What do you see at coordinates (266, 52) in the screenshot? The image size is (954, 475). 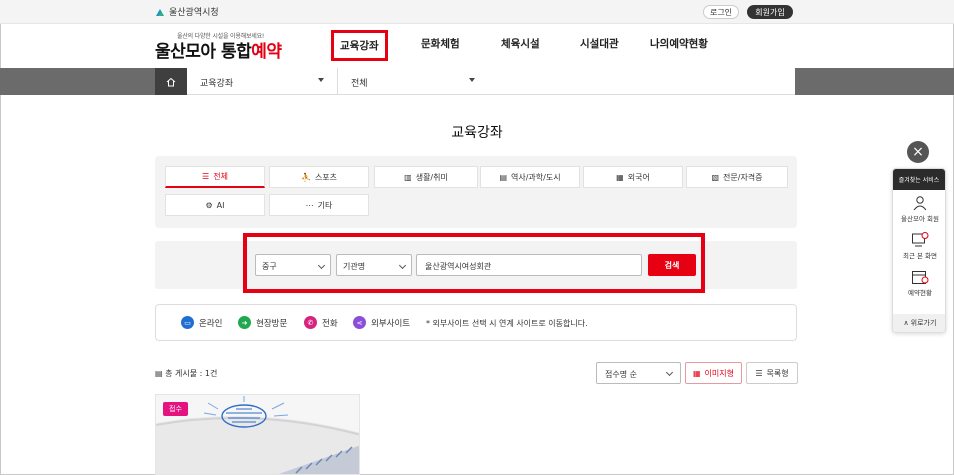 I see `logo-accent: 예약` at bounding box center [266, 52].